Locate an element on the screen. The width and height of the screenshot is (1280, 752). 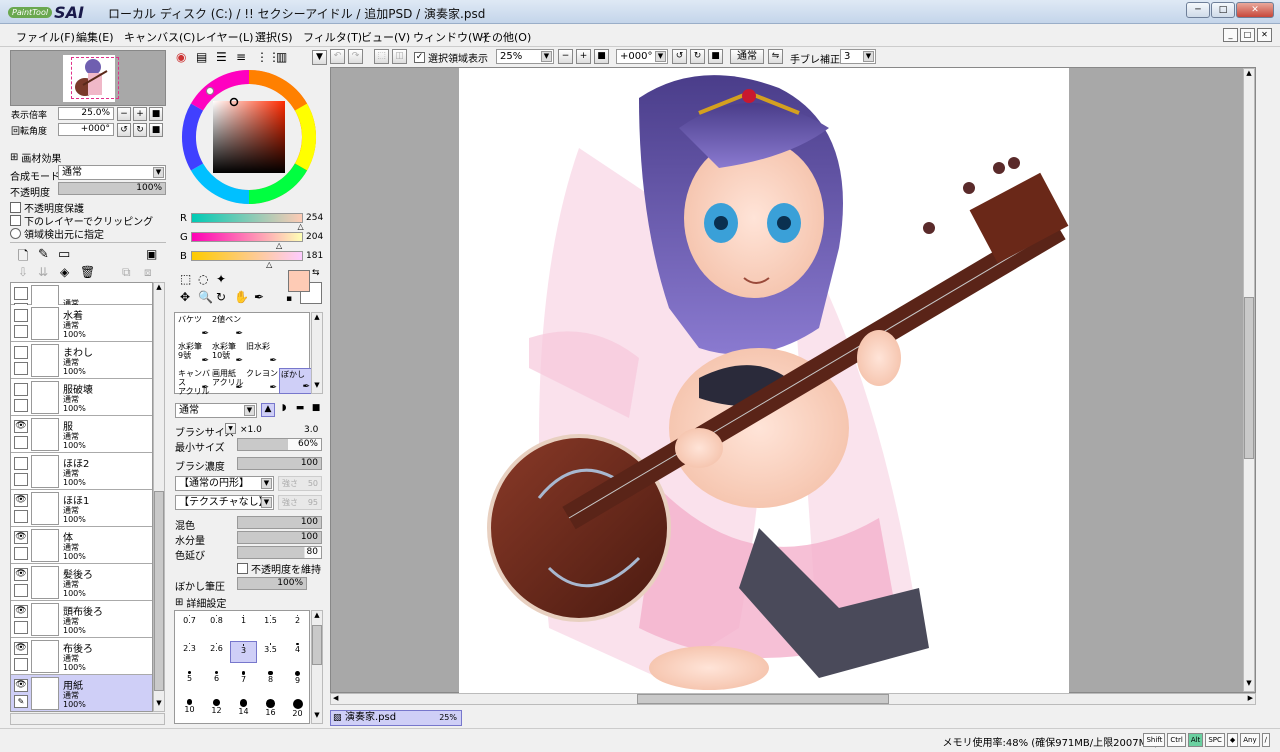
rotate-tool-icon: ↻ is located at coordinates (221, 297).